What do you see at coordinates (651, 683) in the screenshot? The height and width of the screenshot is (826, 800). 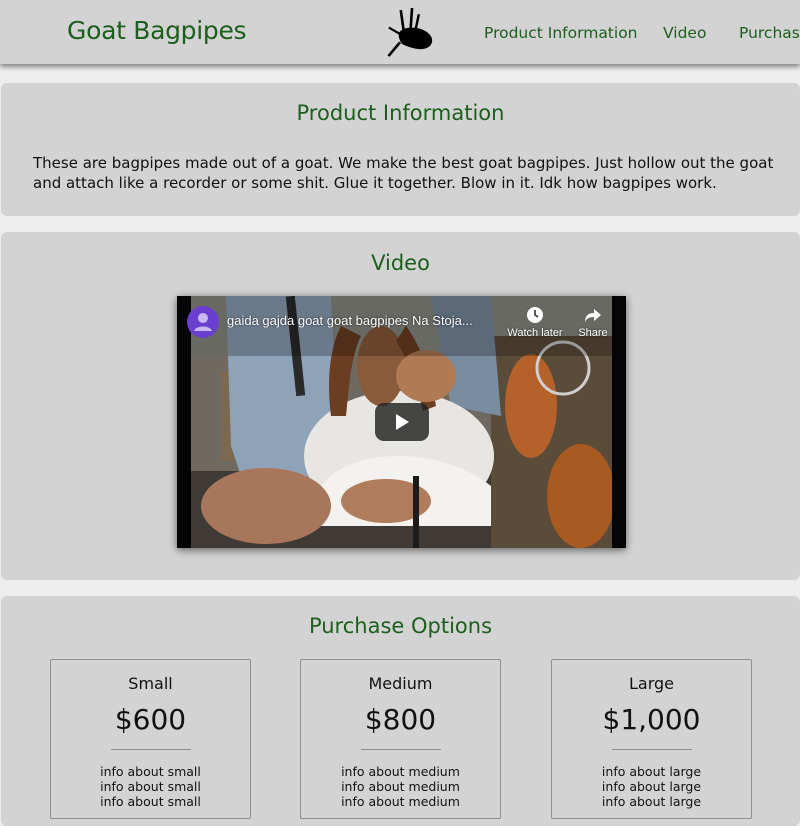 I see `card-size-label: Large` at bounding box center [651, 683].